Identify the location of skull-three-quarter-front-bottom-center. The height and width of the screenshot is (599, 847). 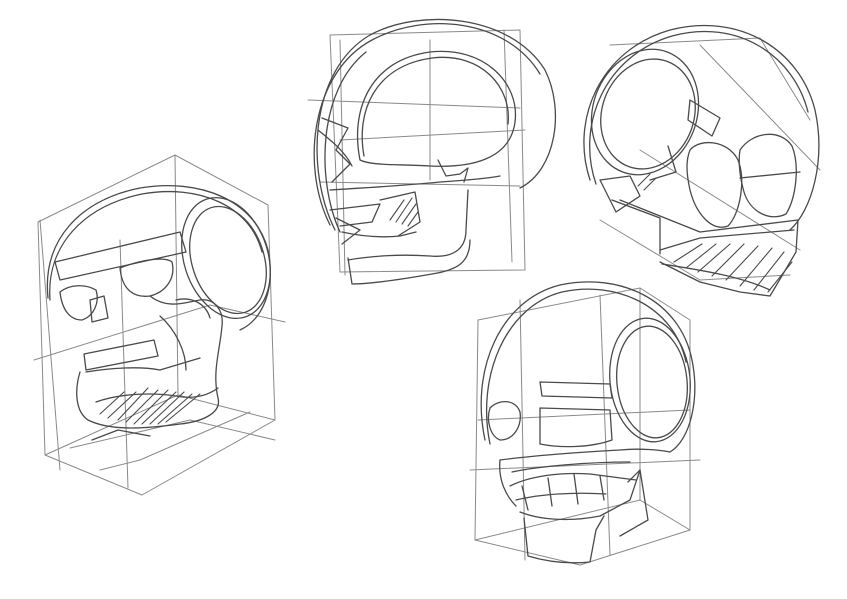
(585, 423).